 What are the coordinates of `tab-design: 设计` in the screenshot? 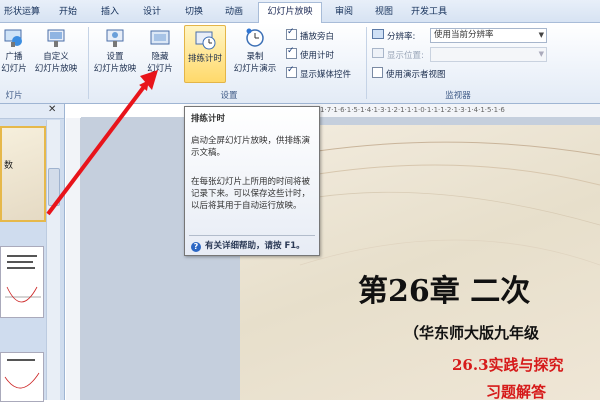 It's located at (152, 12).